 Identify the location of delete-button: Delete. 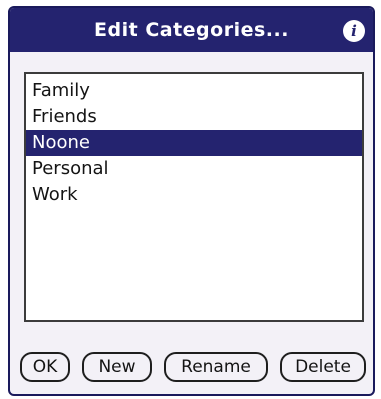
(323, 367).